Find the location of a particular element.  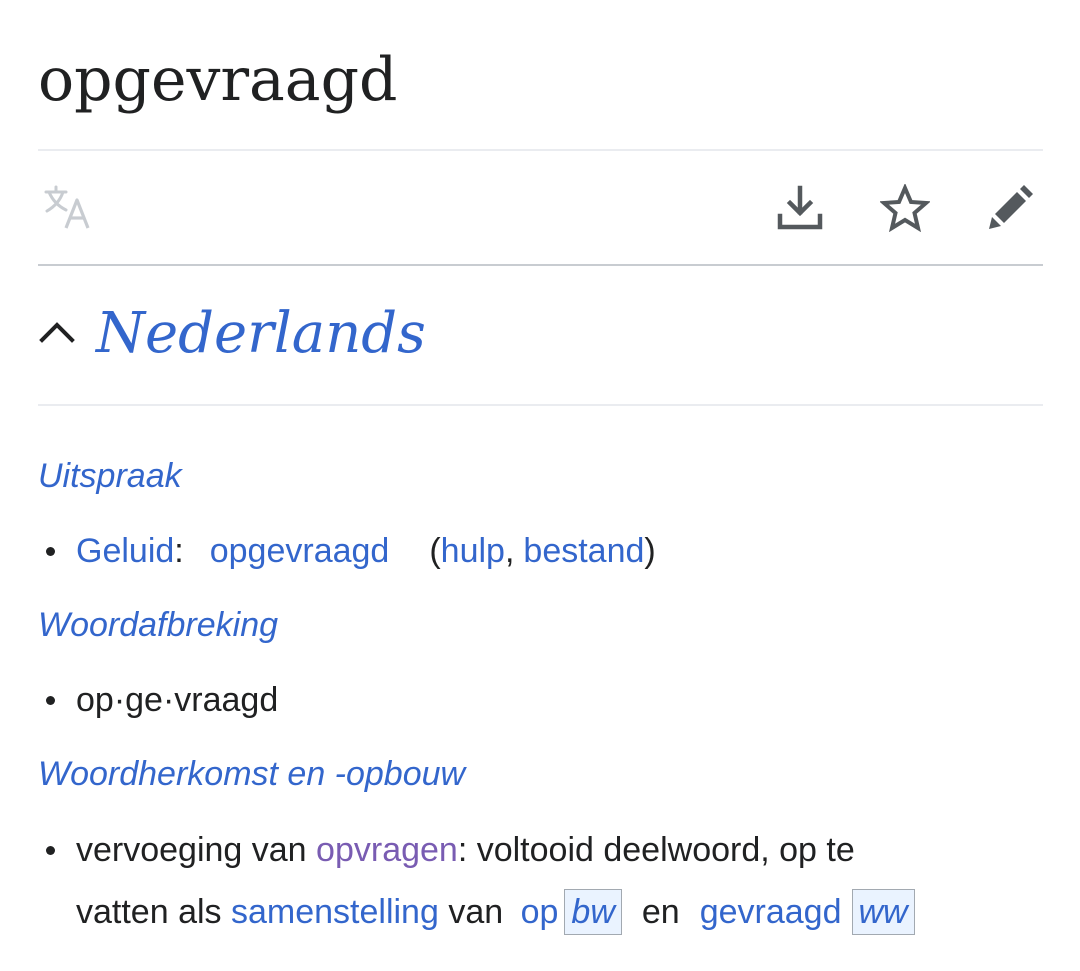

translate-icon is located at coordinates (68, 208).